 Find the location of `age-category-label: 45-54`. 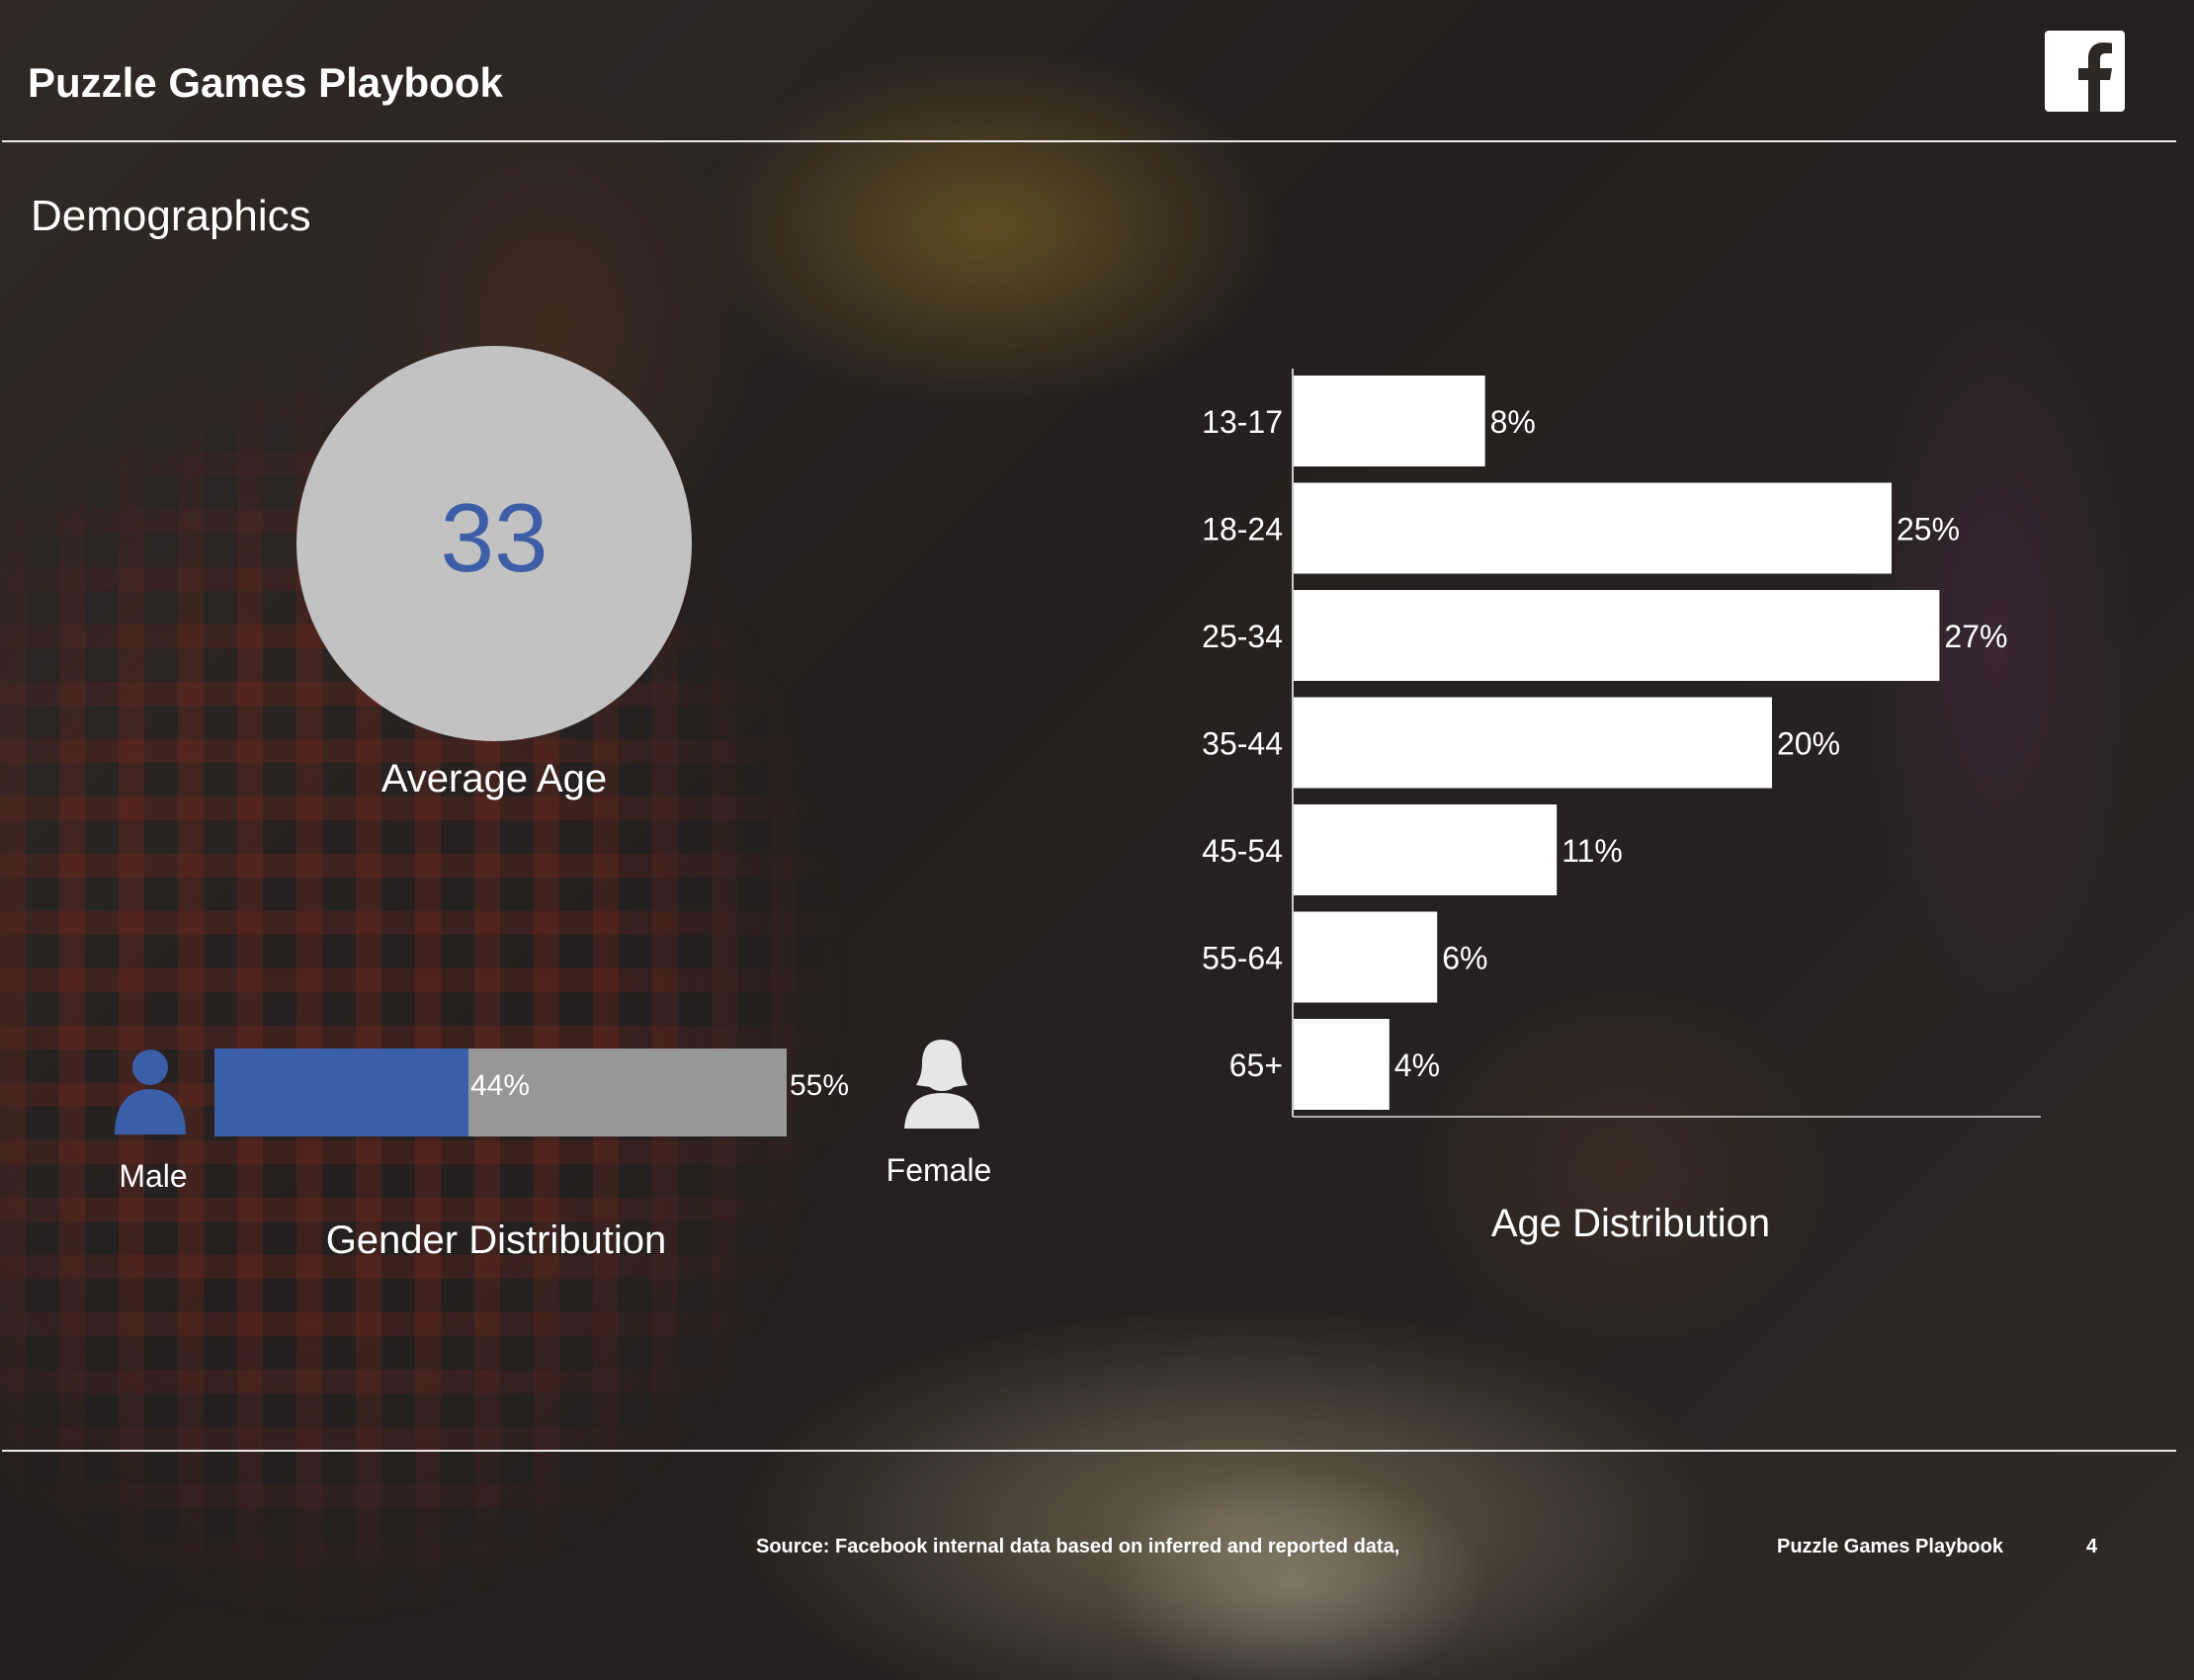

age-category-label: 45-54 is located at coordinates (1242, 851).